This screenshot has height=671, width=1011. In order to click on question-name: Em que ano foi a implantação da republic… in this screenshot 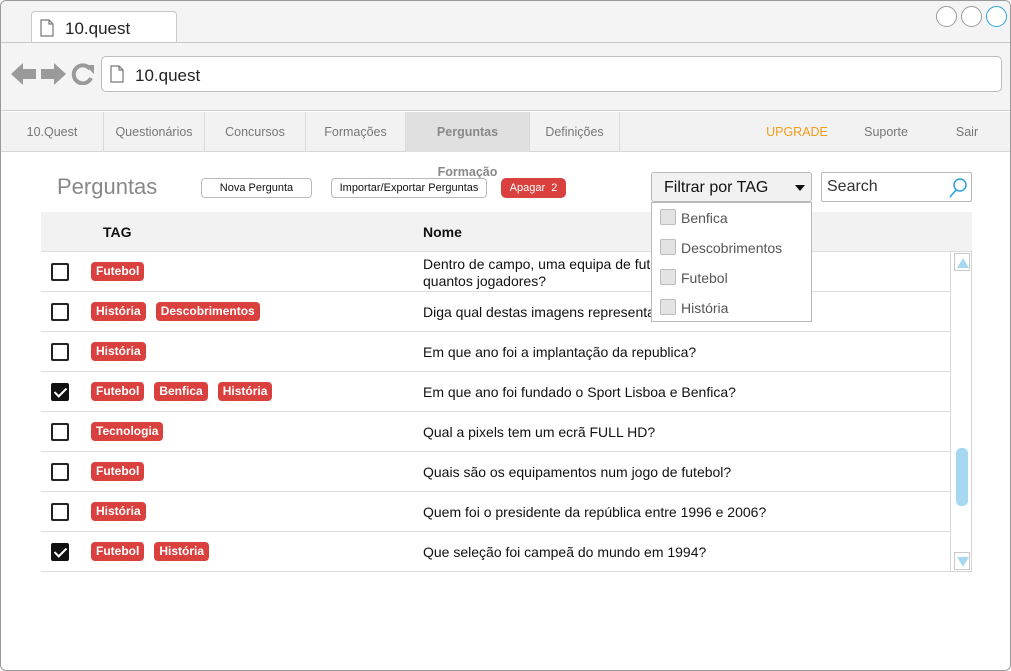, I will do `click(559, 352)`.